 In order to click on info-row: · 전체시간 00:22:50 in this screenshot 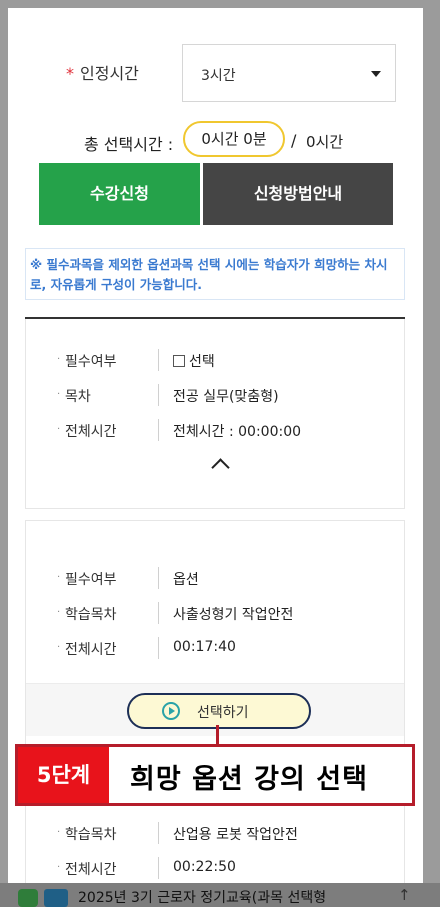, I will do `click(216, 869)`.